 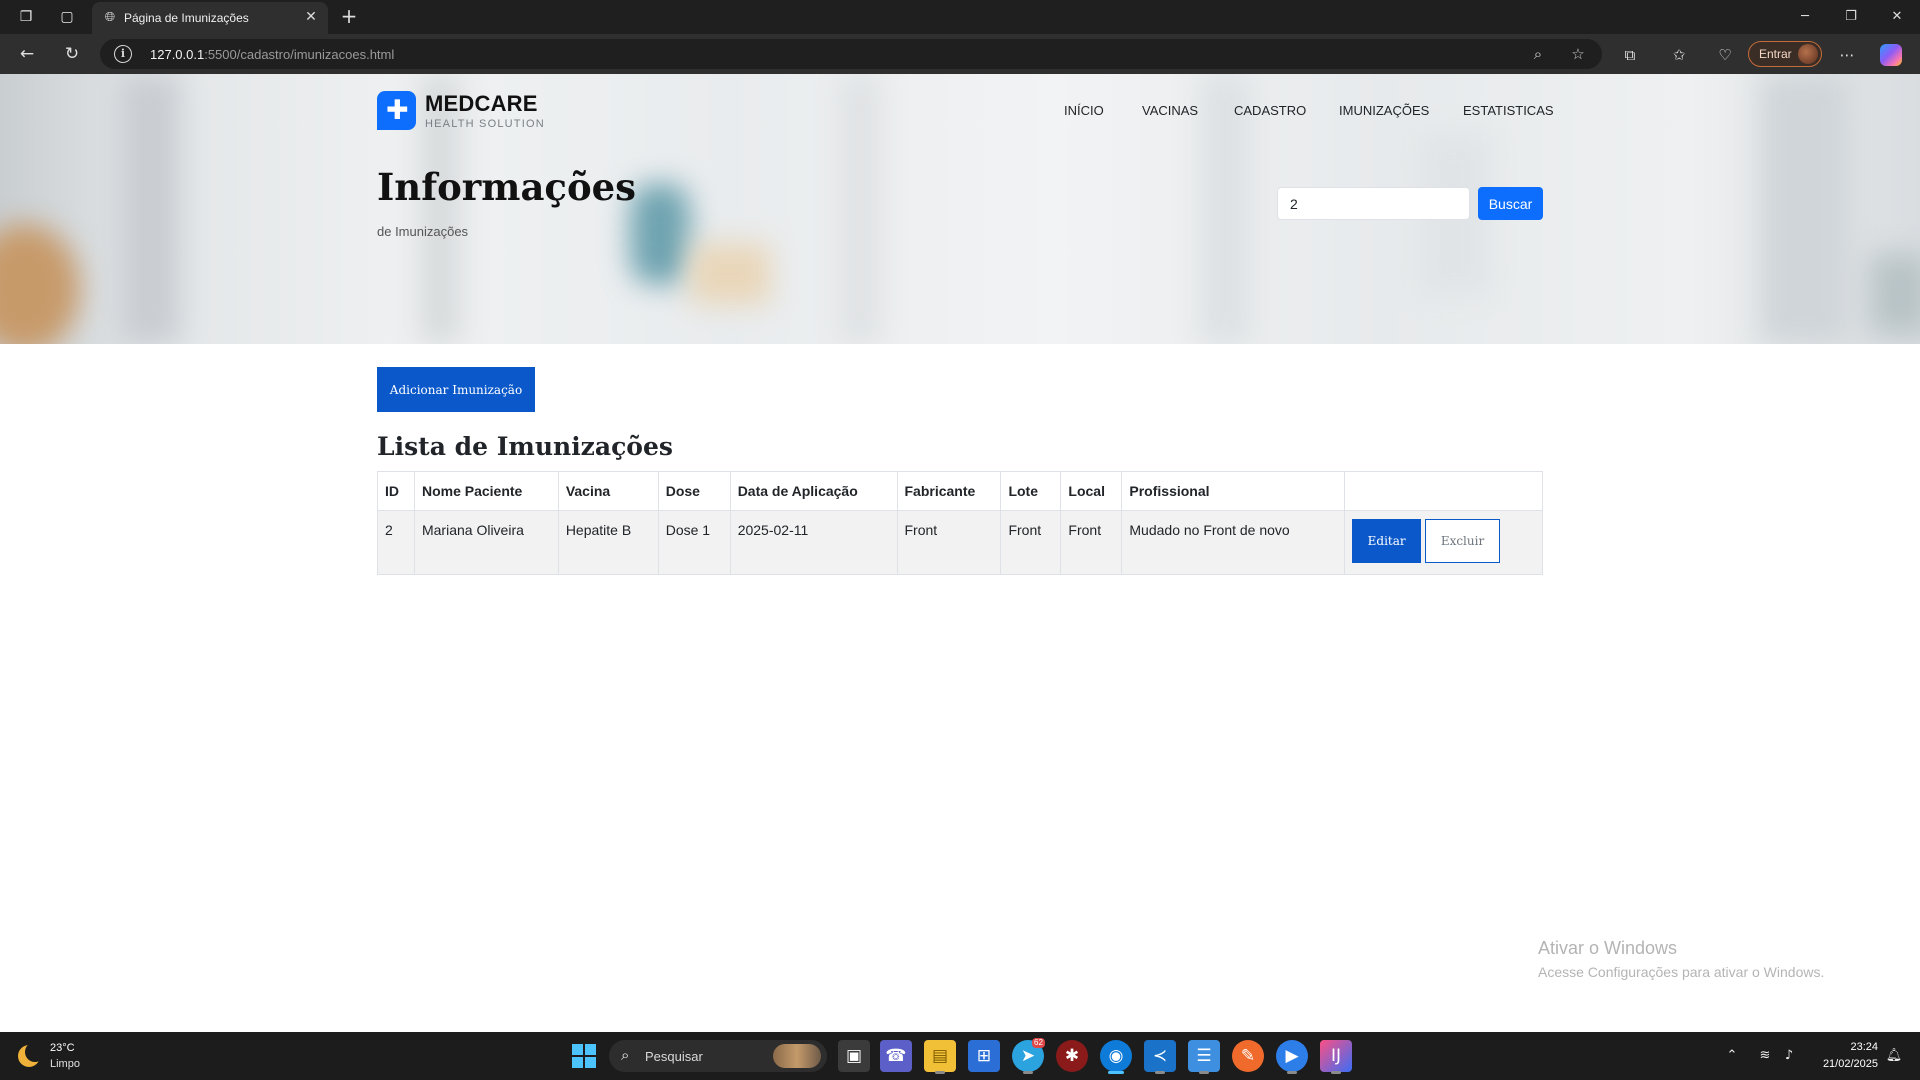 I want to click on telegram-icon: ➤ 62, so click(x=1028, y=1056).